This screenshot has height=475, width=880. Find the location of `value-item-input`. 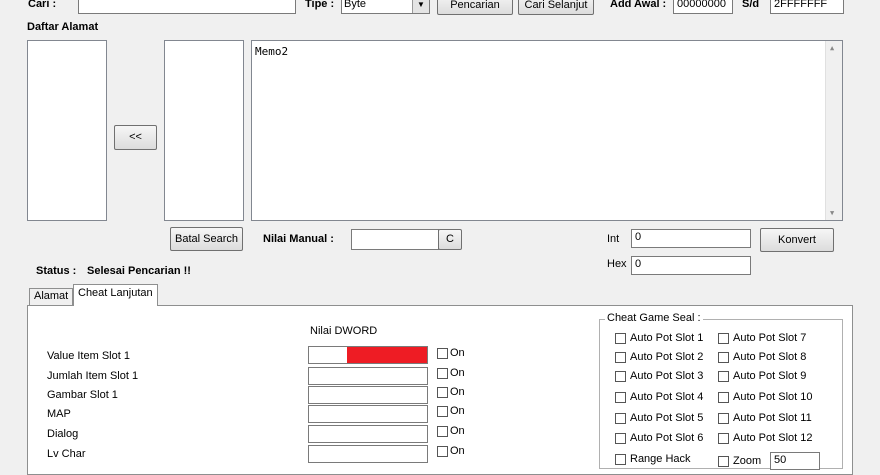

value-item-input is located at coordinates (368, 355).